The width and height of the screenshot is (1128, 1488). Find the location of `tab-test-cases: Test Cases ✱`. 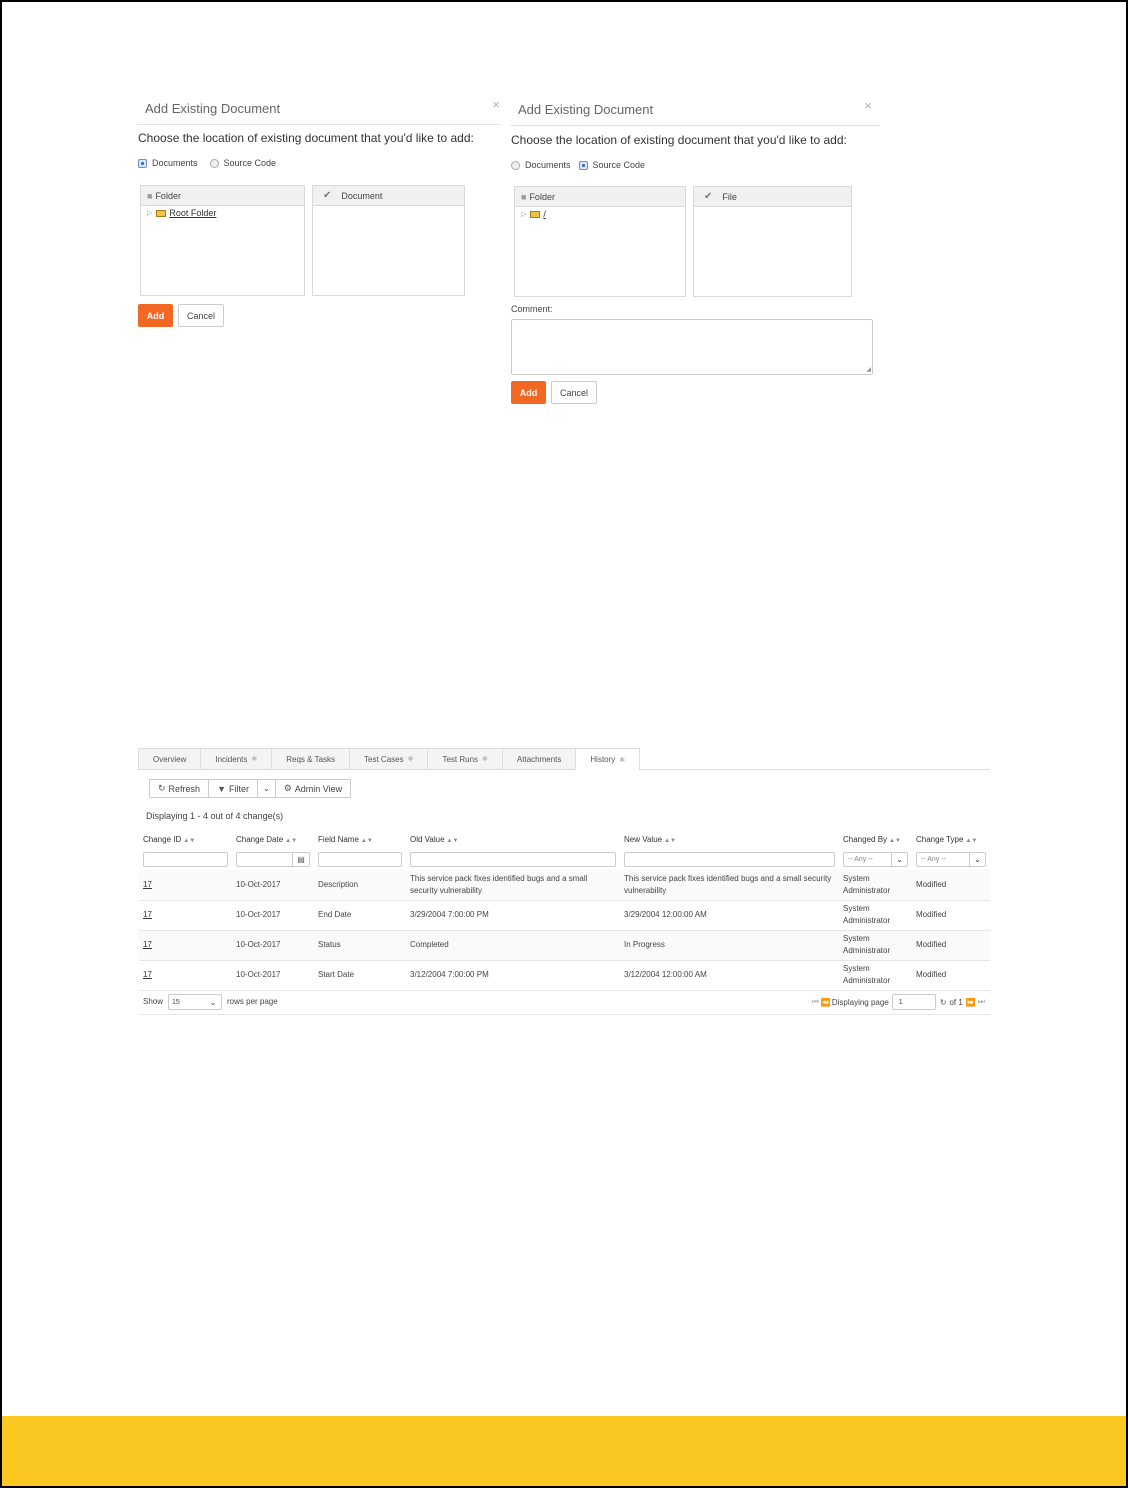

tab-test-cases: Test Cases ✱ is located at coordinates (389, 758).